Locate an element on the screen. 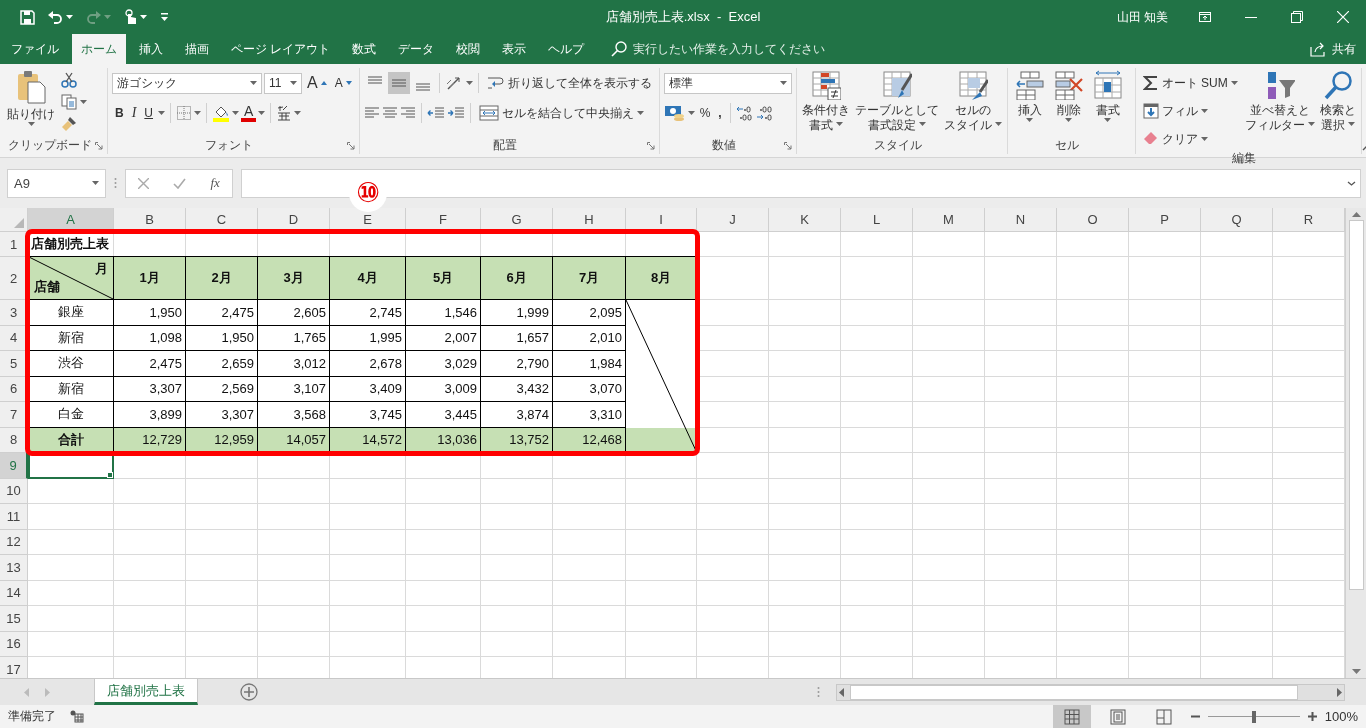  edit-button: フィル is located at coordinates (1190, 111).